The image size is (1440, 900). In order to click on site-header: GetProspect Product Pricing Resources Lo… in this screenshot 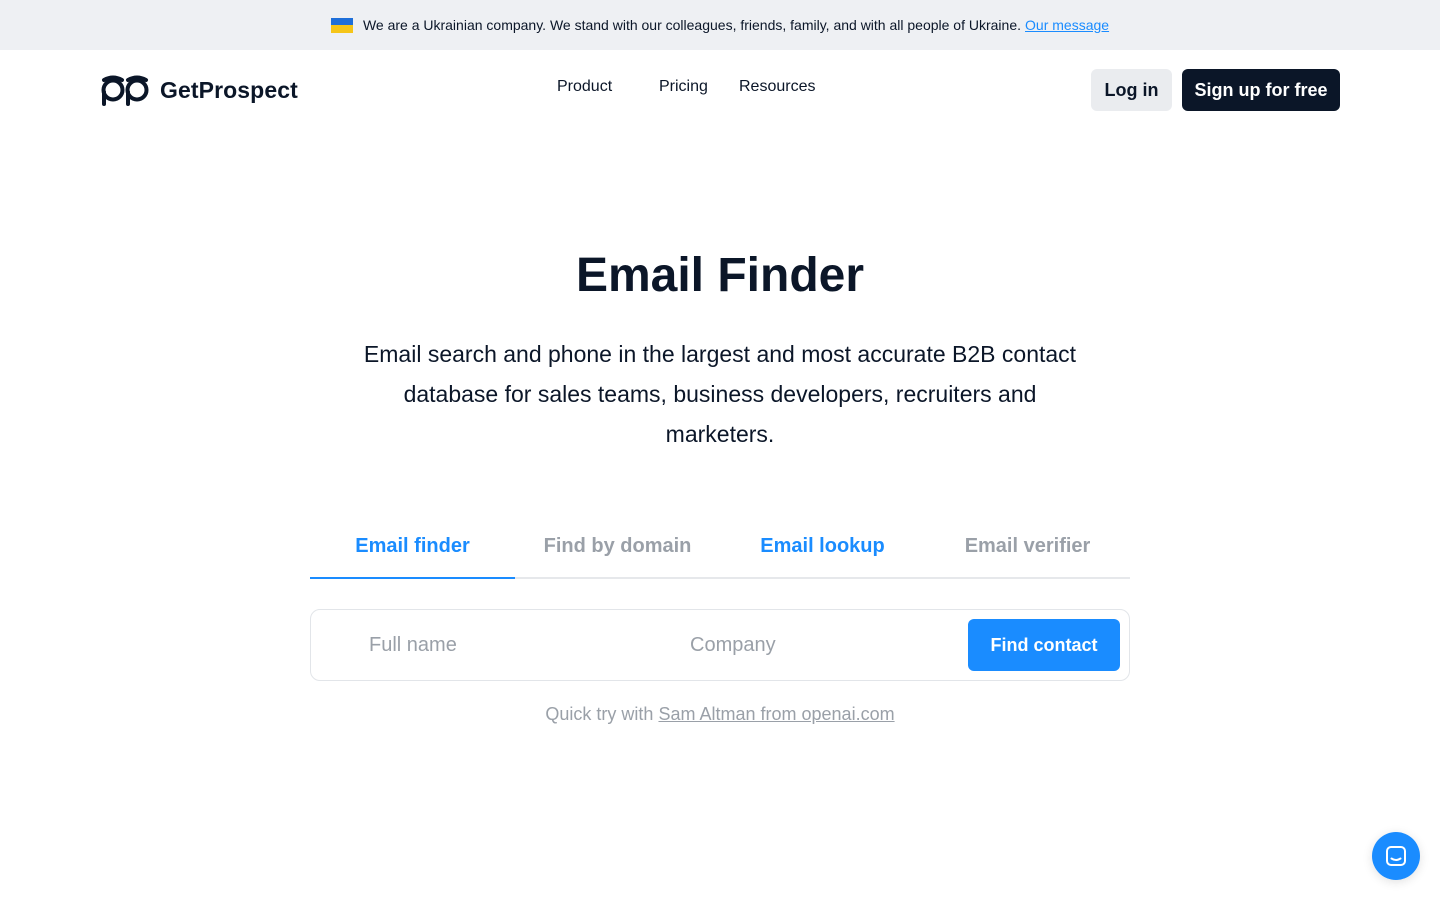, I will do `click(720, 90)`.